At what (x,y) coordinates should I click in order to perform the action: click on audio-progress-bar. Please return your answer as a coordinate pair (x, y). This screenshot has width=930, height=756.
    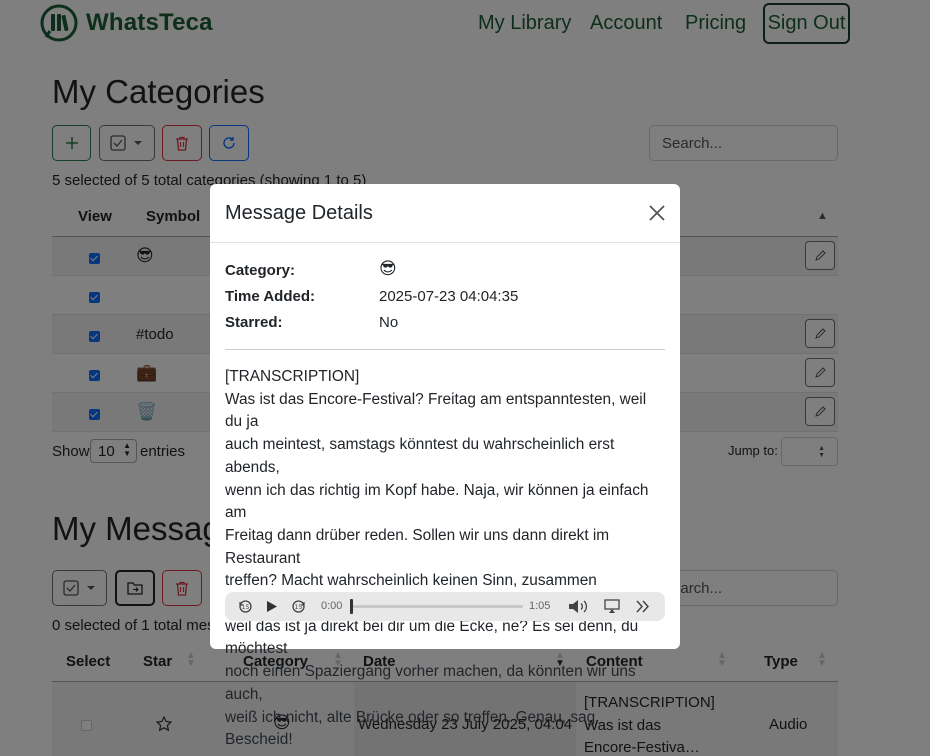
    Looking at the image, I should click on (437, 606).